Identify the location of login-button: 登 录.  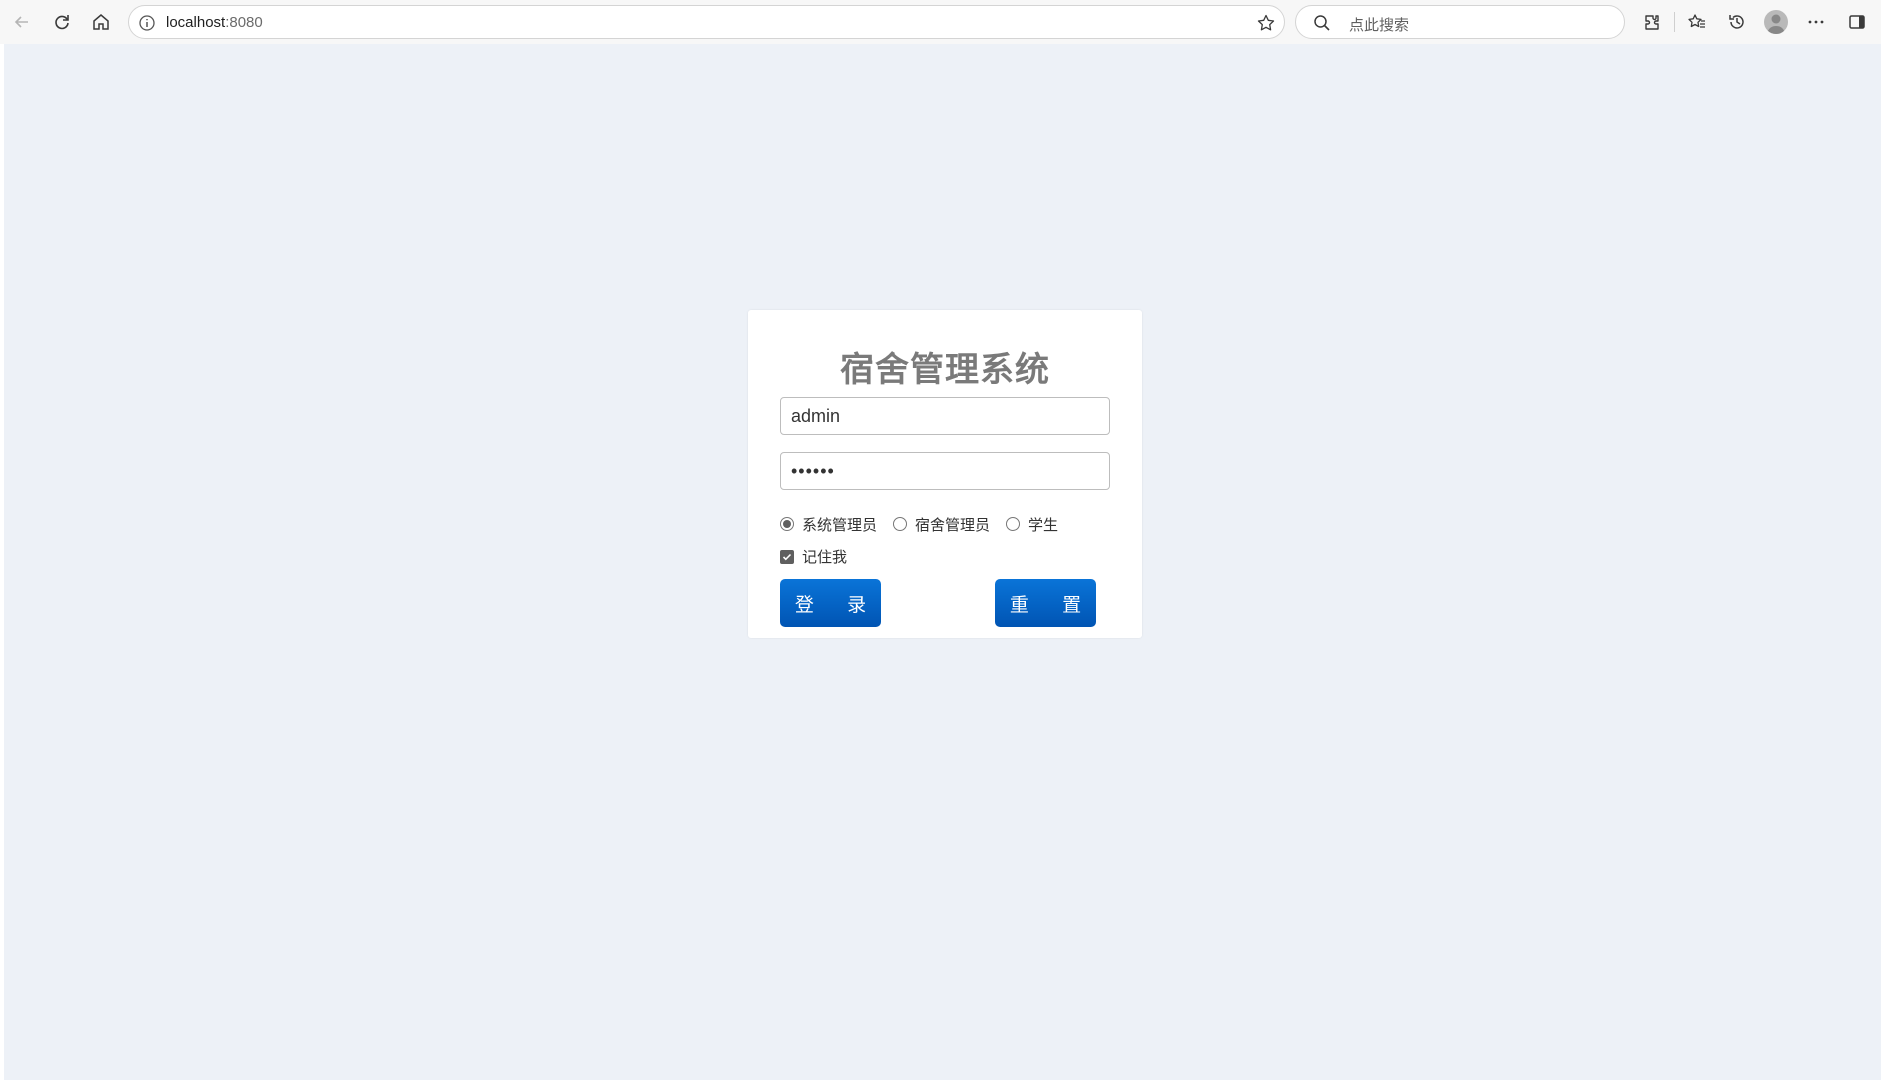
(830, 603).